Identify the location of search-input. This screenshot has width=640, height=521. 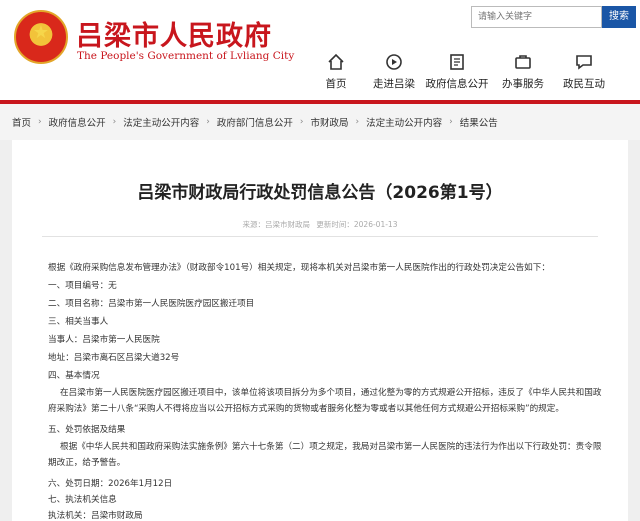
(536, 17).